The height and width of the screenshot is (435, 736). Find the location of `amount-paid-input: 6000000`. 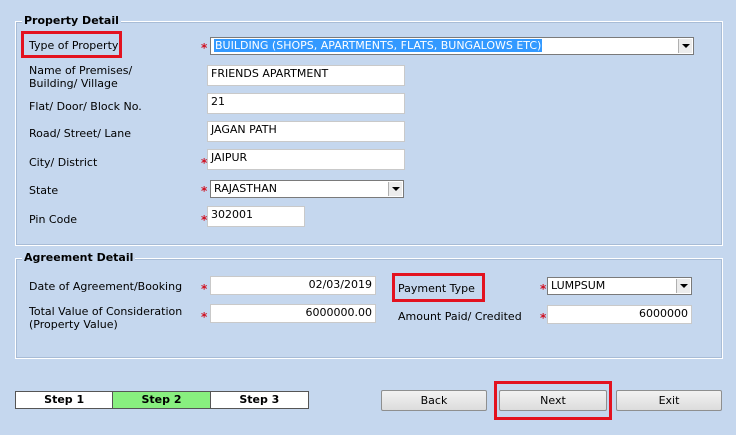

amount-paid-input: 6000000 is located at coordinates (619, 314).